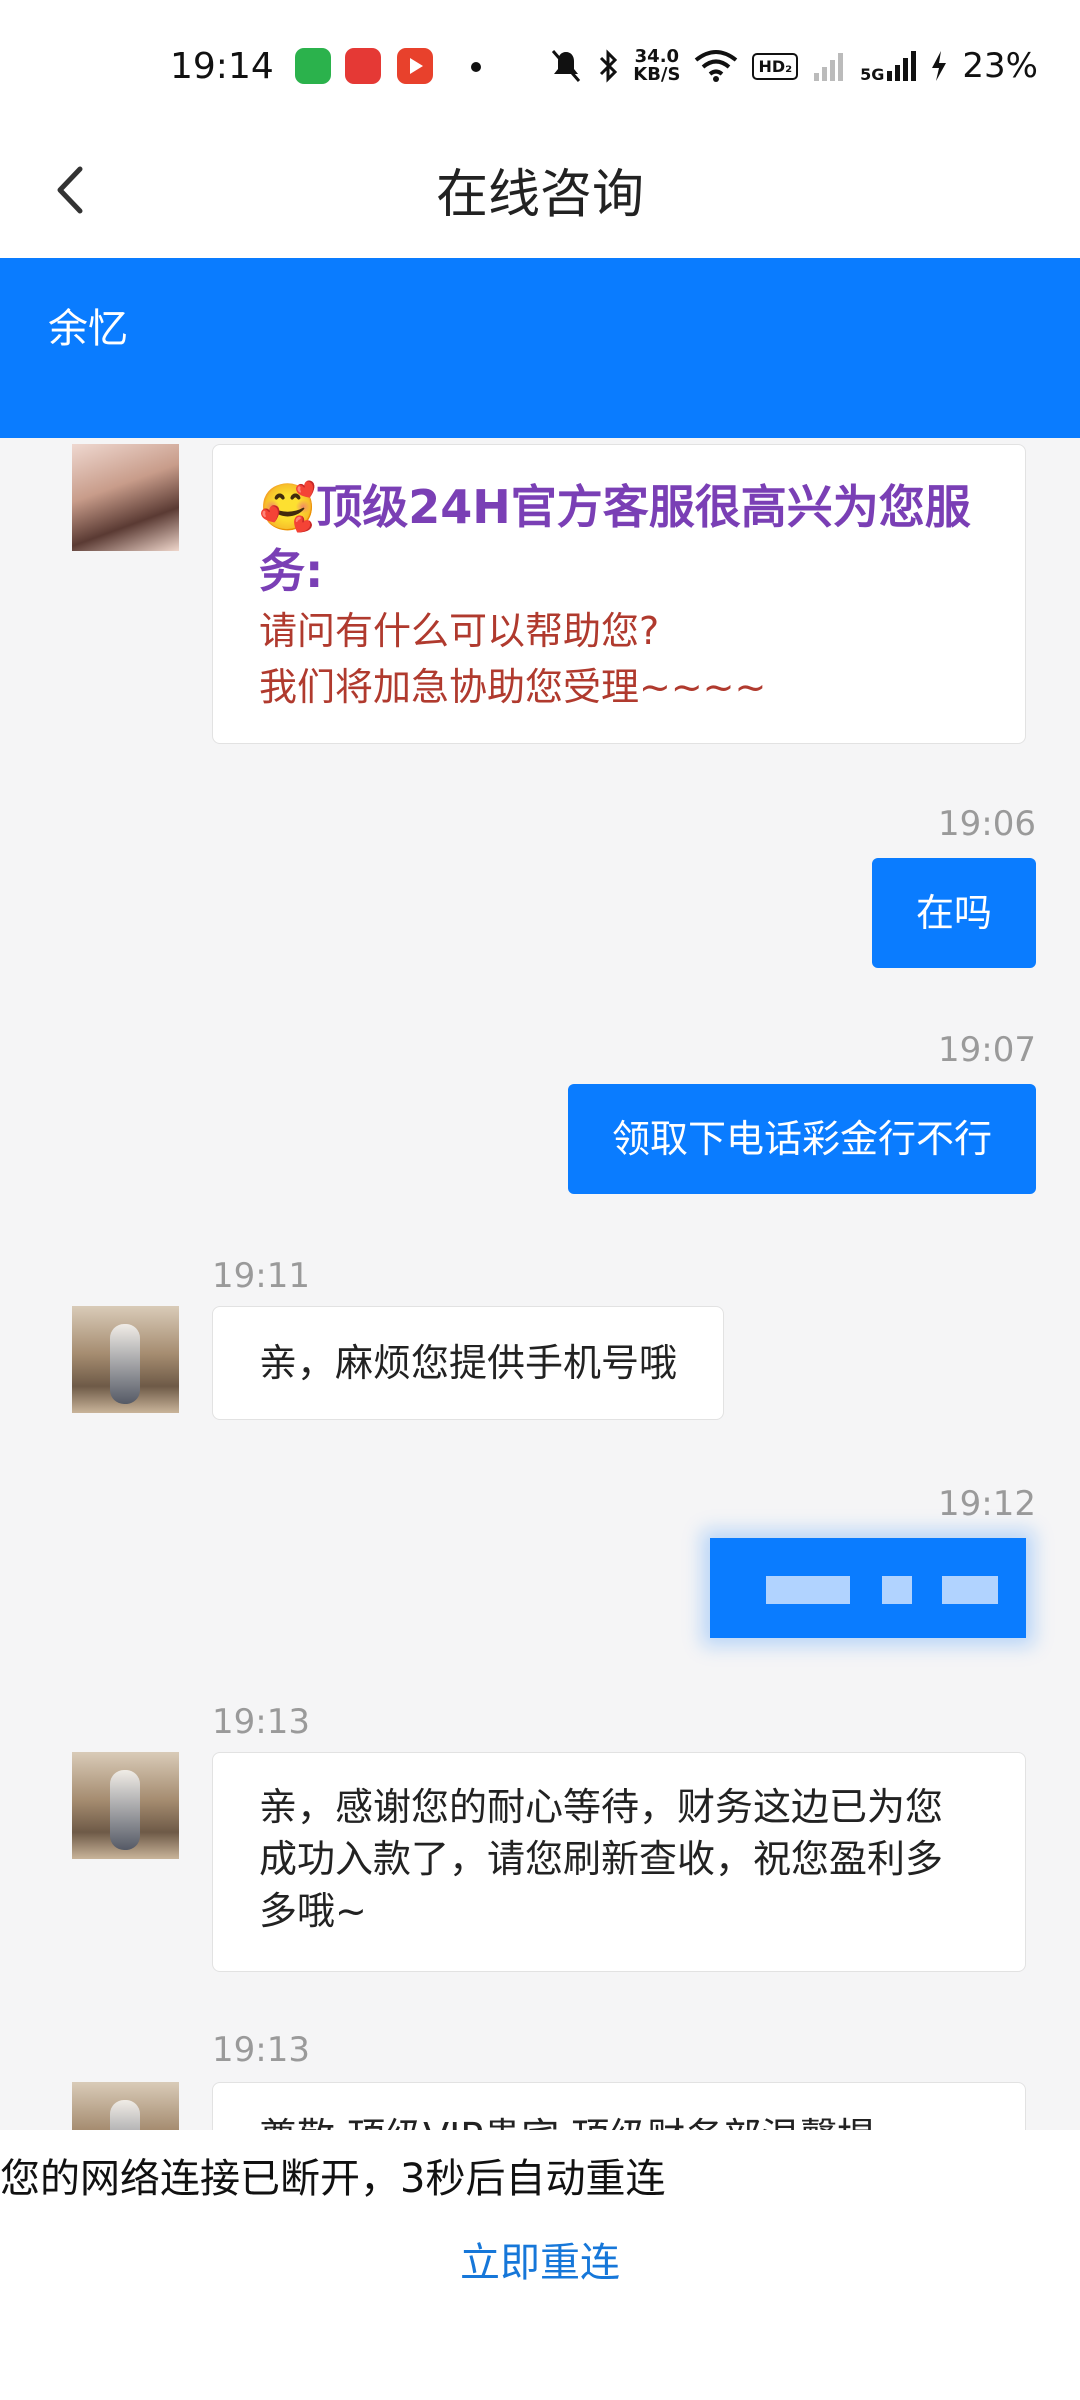 This screenshot has height=2400, width=1080. What do you see at coordinates (801, 1139) in the screenshot?
I see `outgoing-message: 领取下电话彩金行不行` at bounding box center [801, 1139].